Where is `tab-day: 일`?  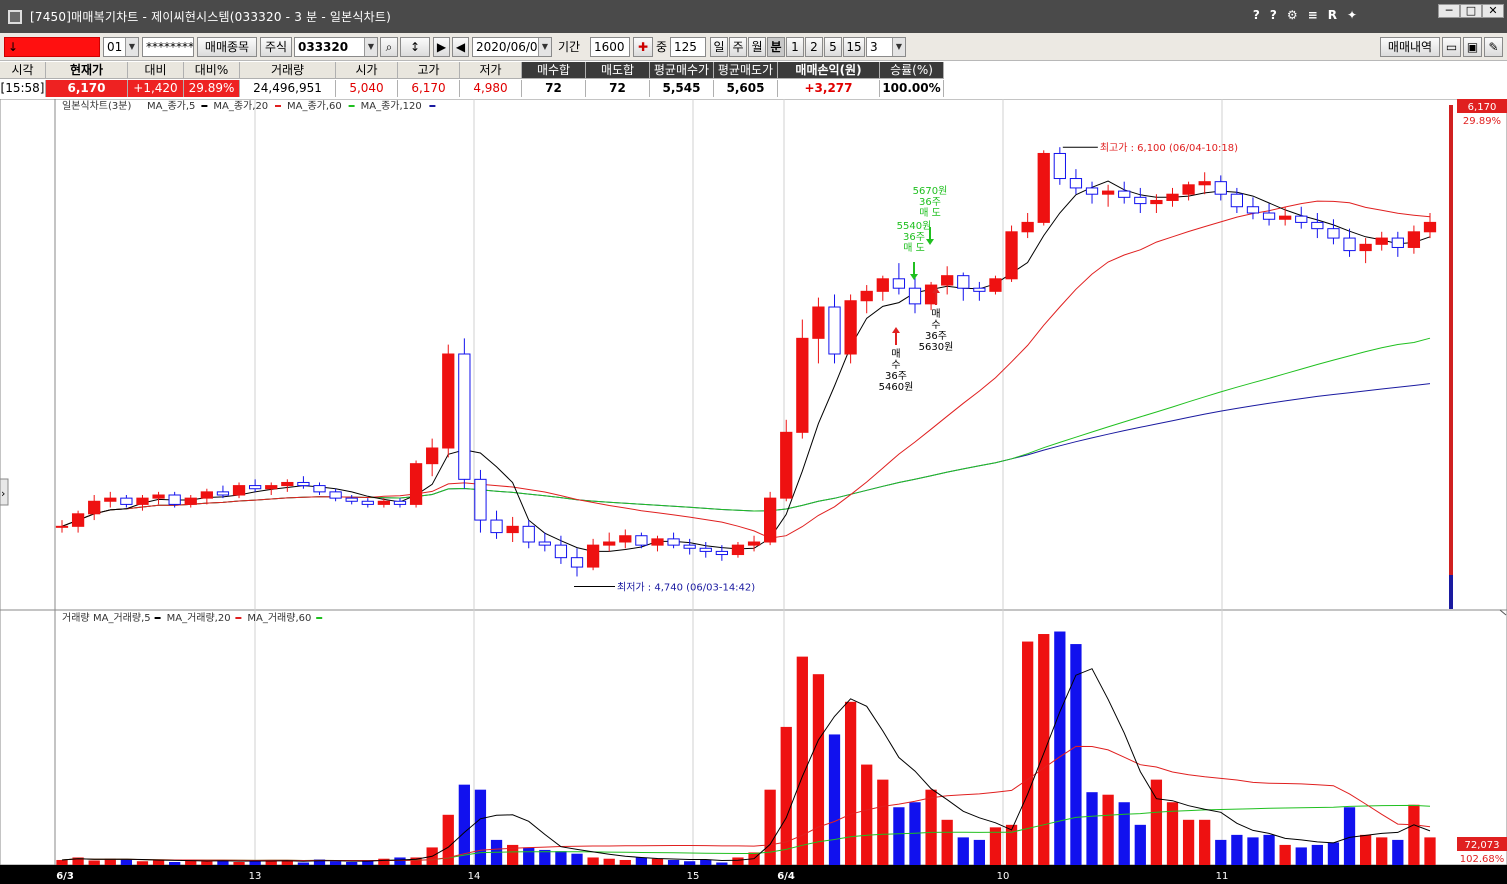 tab-day: 일 is located at coordinates (719, 47).